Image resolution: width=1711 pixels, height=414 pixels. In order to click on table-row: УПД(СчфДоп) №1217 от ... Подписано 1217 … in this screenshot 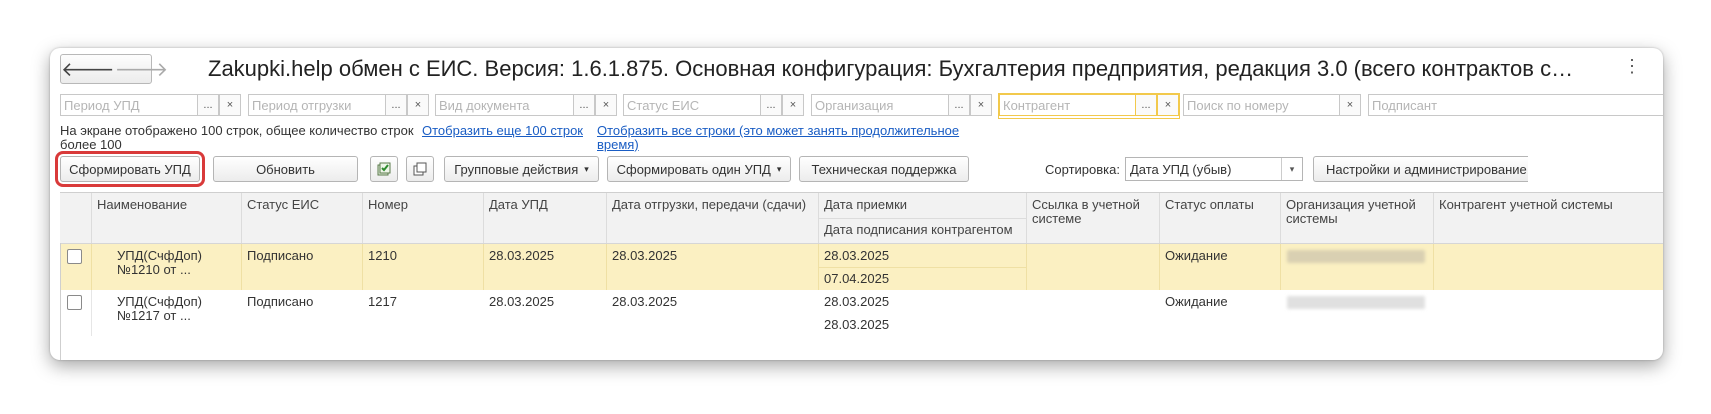, I will do `click(861, 313)`.